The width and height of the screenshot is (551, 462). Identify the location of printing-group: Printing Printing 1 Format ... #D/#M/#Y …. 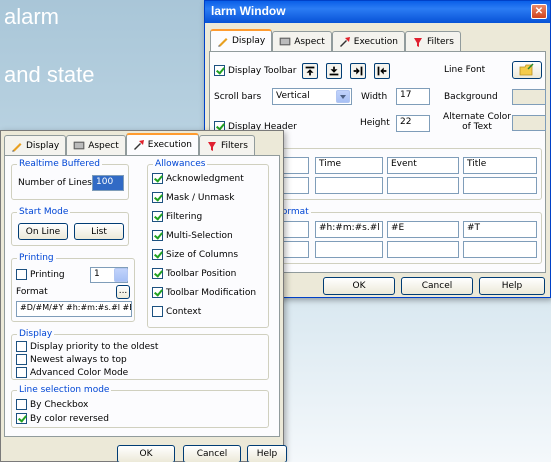
(73, 287).